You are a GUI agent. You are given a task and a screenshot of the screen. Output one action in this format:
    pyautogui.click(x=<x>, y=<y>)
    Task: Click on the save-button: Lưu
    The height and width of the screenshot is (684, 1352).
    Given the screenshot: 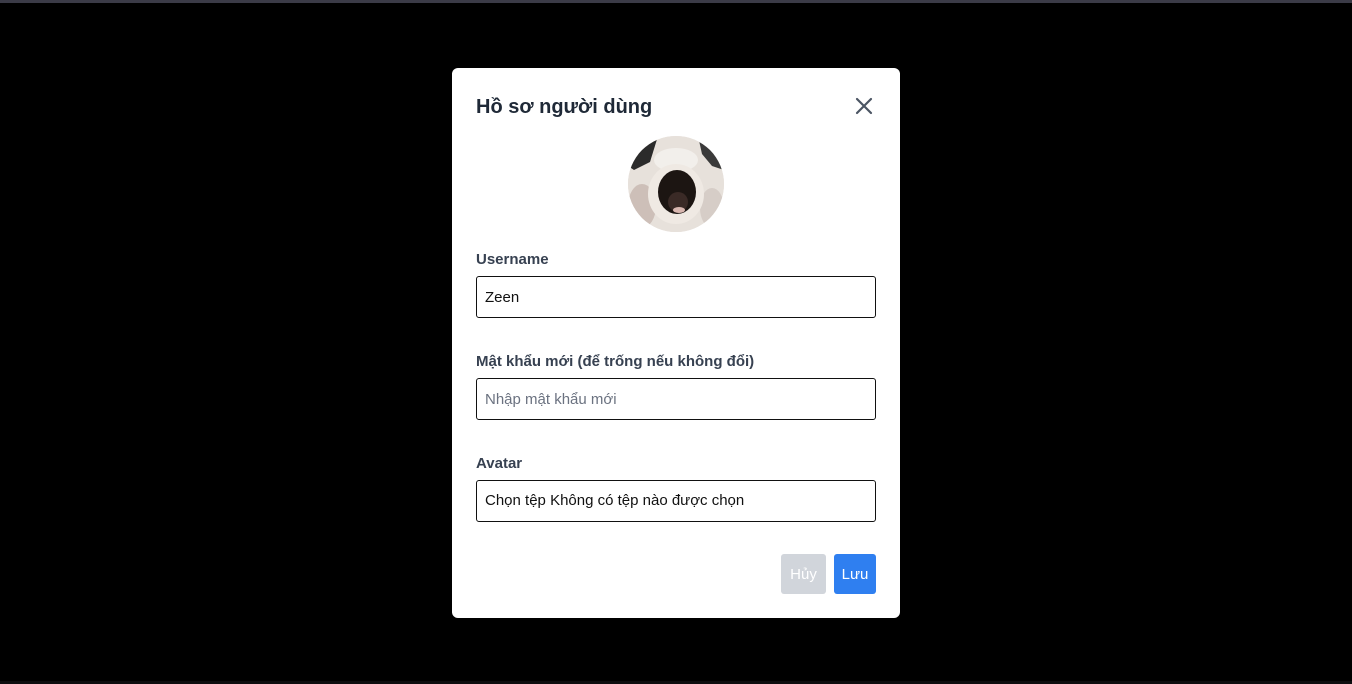 What is the action you would take?
    pyautogui.click(x=855, y=574)
    